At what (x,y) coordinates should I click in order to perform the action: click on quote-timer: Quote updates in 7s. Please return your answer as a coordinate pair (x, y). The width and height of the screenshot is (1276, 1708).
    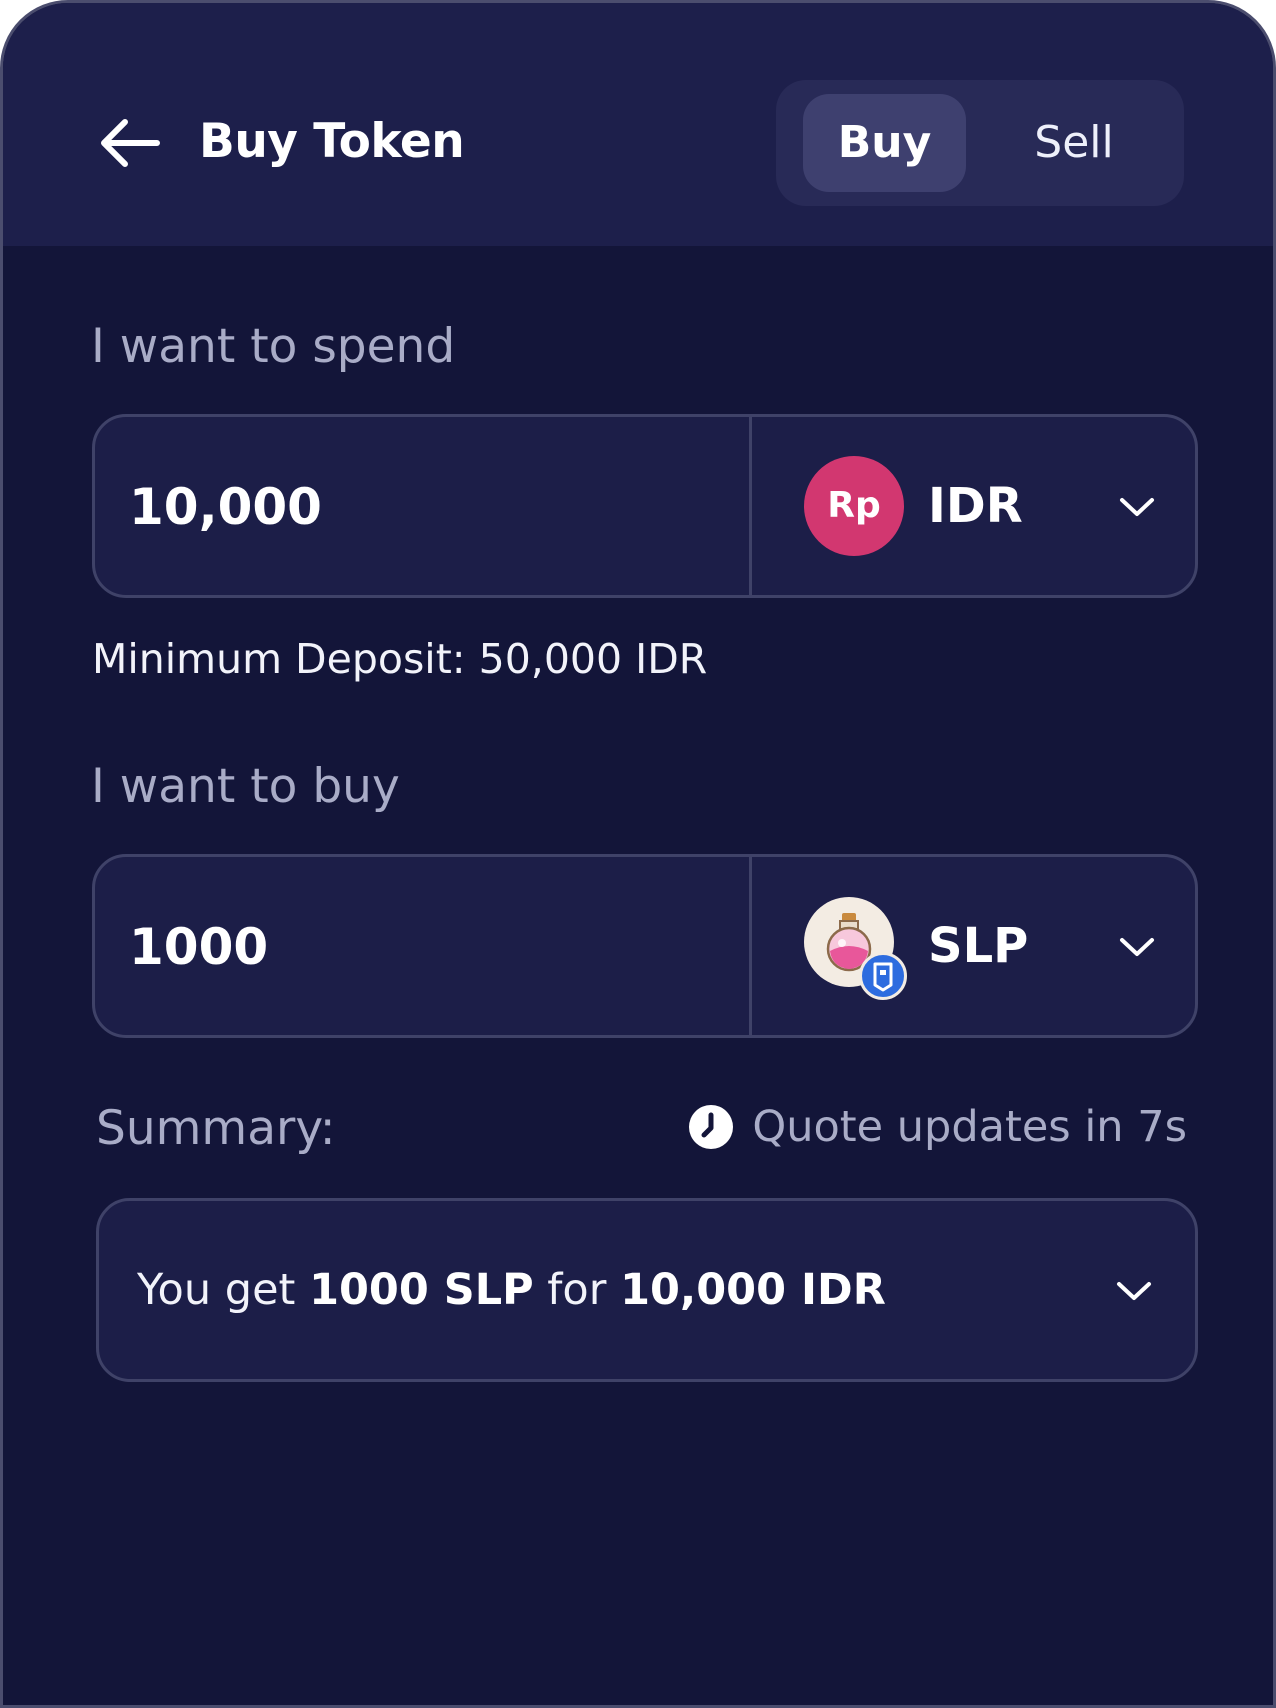
    Looking at the image, I should click on (937, 1127).